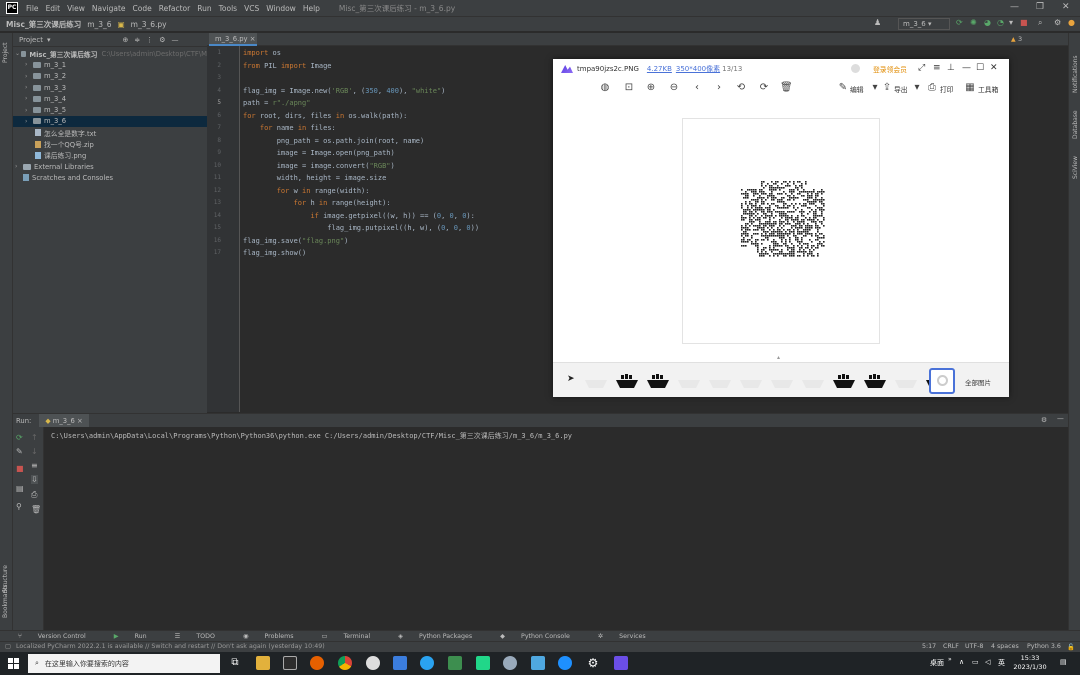 This screenshot has width=1080, height=675. I want to click on locate-icon: ⊕, so click(125, 40).